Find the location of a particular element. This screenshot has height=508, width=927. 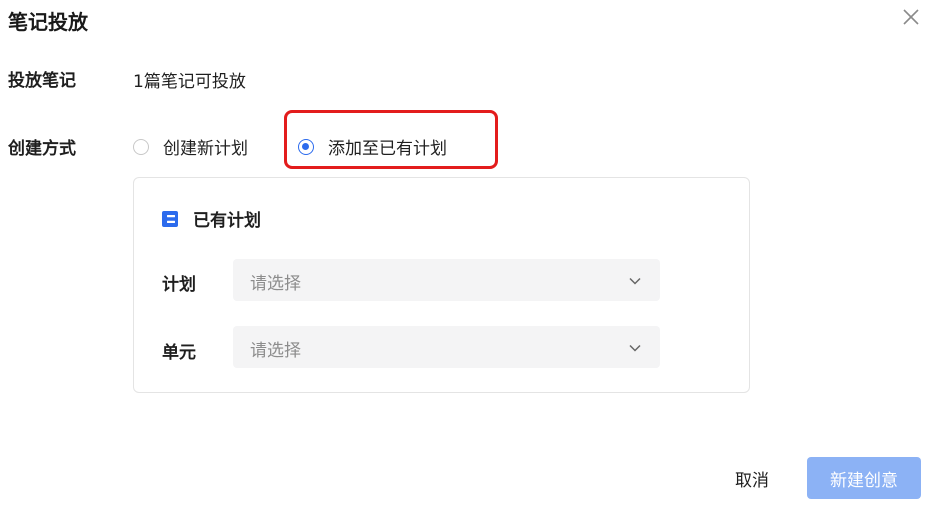

radio-label: 创建新计划 is located at coordinates (205, 149).